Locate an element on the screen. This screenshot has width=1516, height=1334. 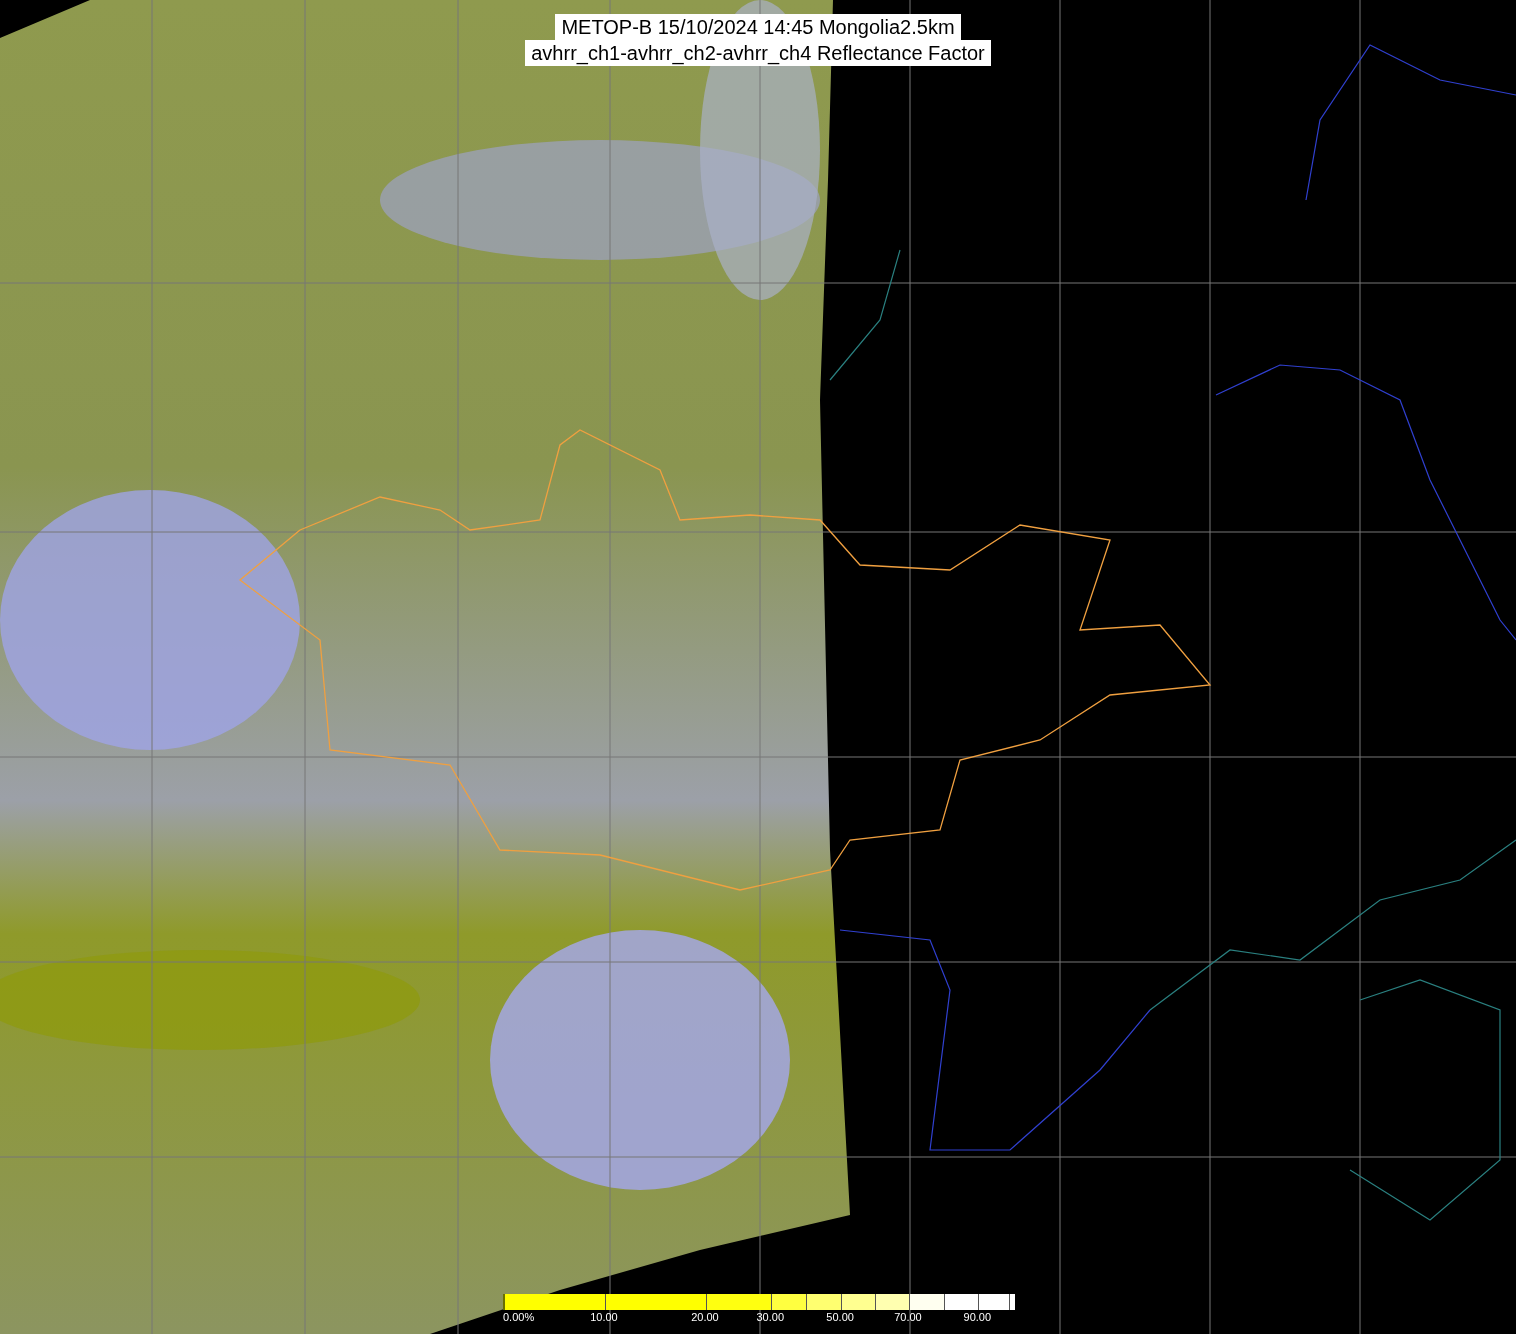
colorbar-label: 30.00 is located at coordinates (770, 1317).